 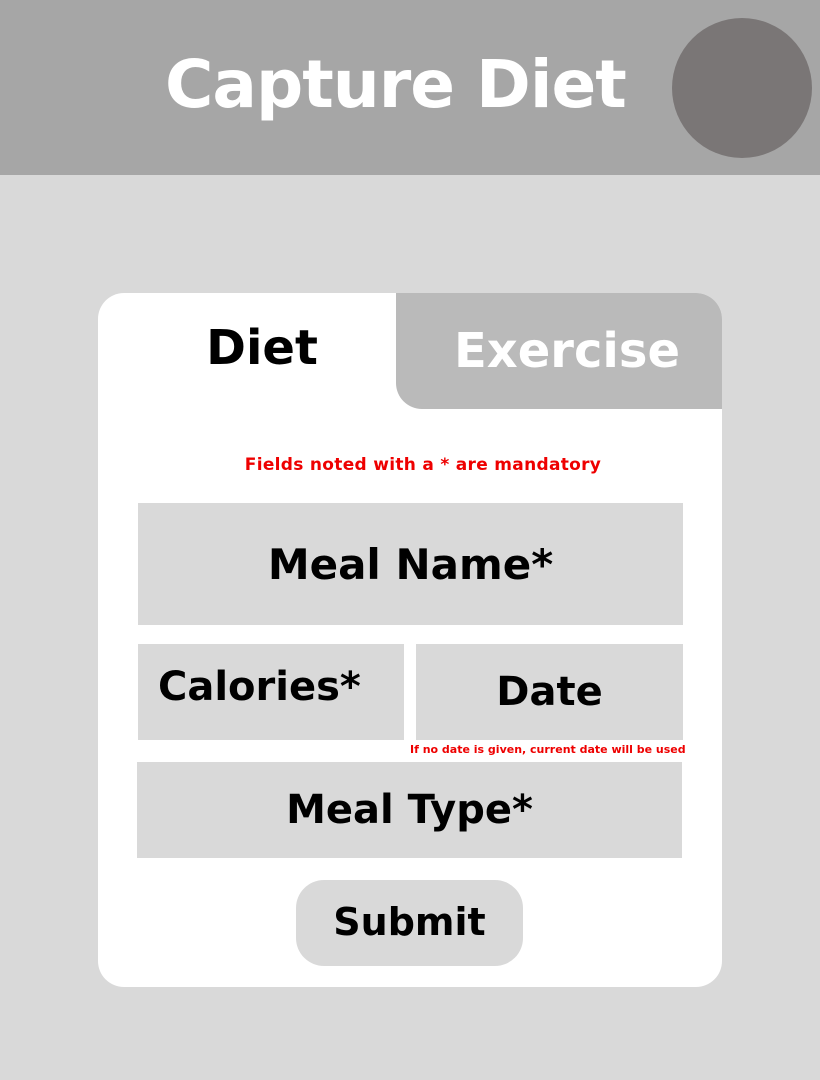 I want to click on date-placeholder: Date, so click(x=549, y=692).